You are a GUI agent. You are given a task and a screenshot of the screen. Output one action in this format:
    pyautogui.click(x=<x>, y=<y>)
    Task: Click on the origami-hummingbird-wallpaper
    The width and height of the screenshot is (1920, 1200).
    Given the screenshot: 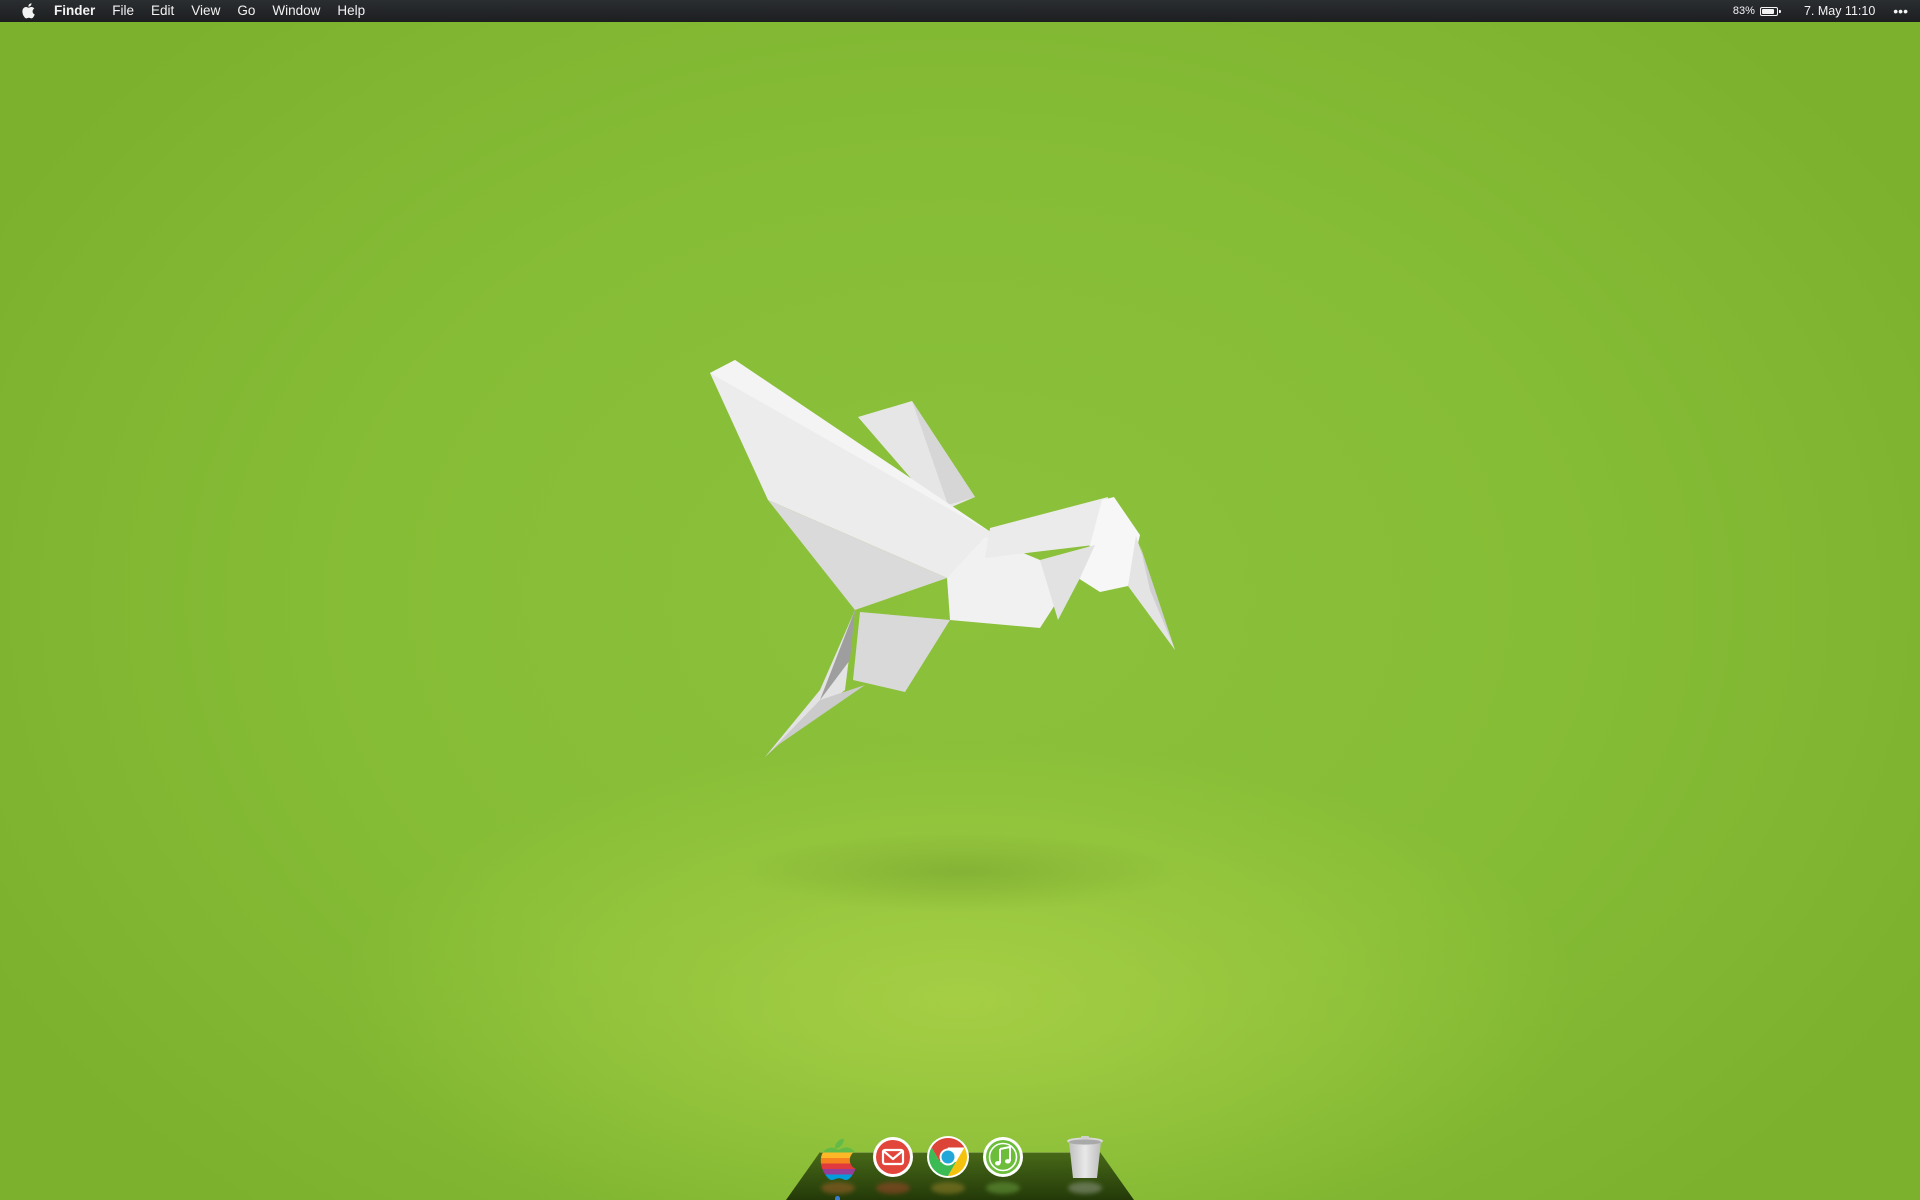 What is the action you would take?
    pyautogui.click(x=945, y=636)
    